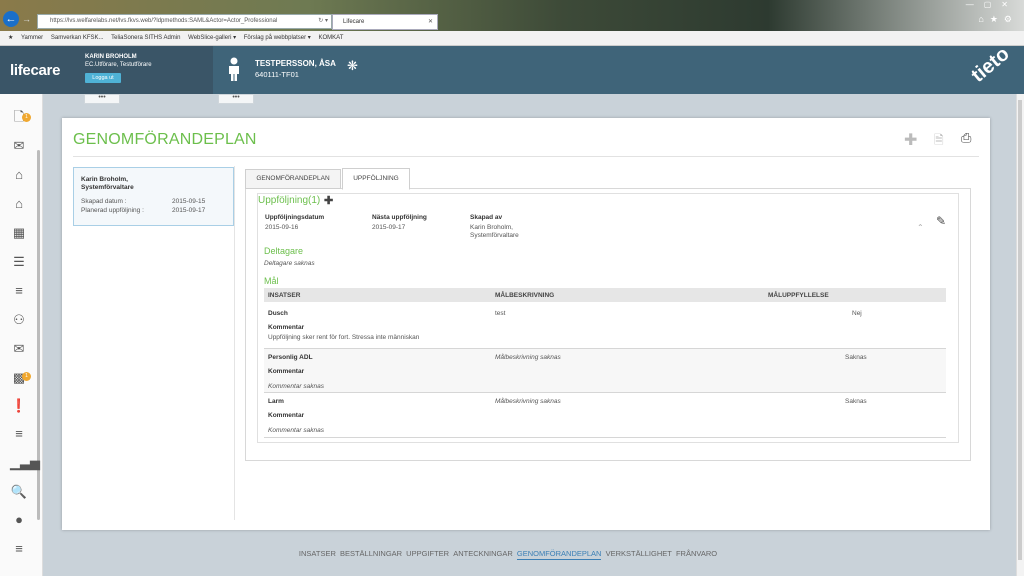 Image resolution: width=1024 pixels, height=576 pixels. I want to click on created-by-label: Skapad av, so click(486, 217).